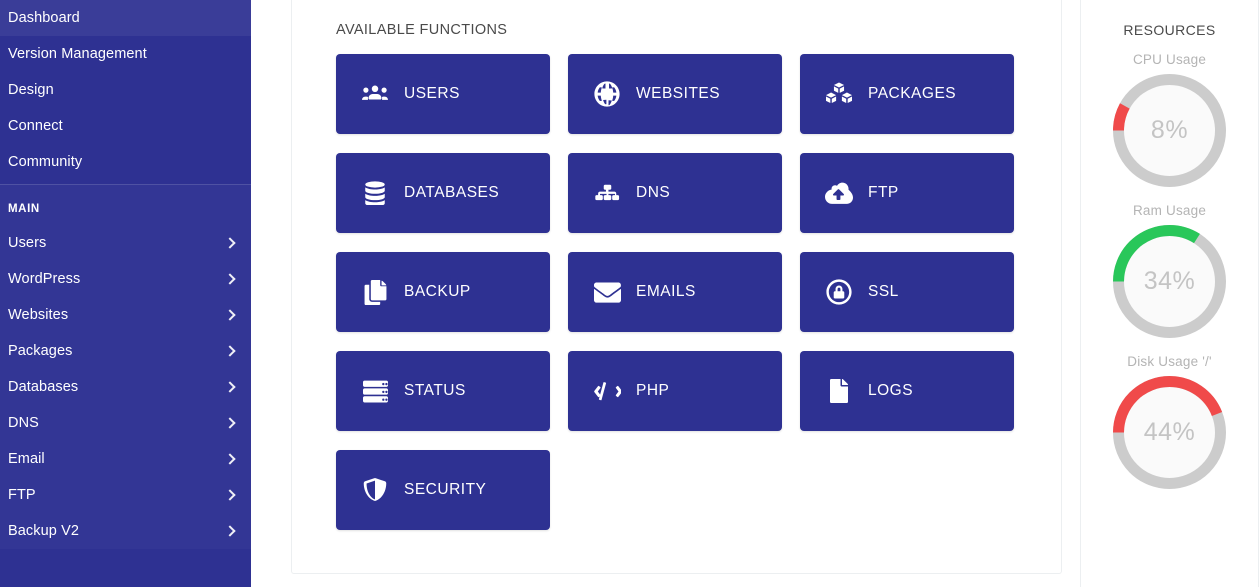  What do you see at coordinates (435, 391) in the screenshot?
I see `function-card-label: STATUS` at bounding box center [435, 391].